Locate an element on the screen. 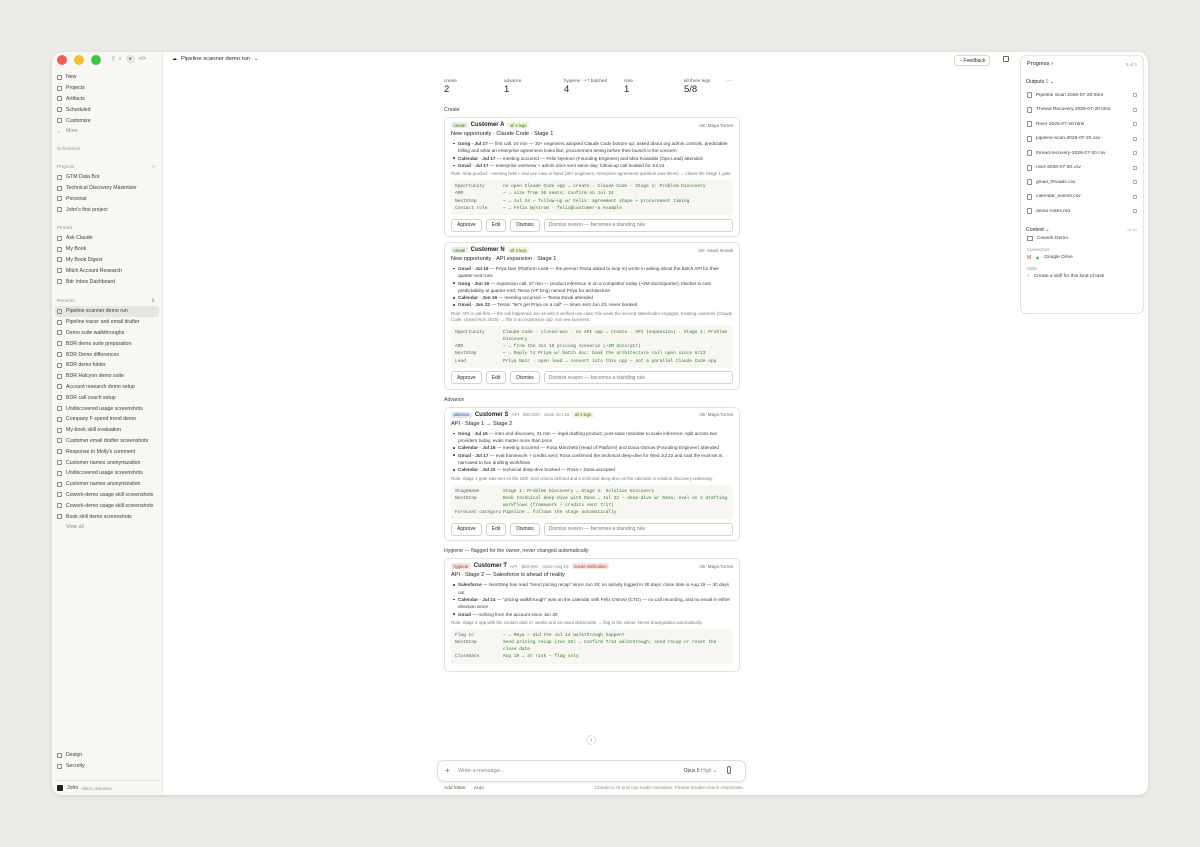 This screenshot has width=1200, height=847. output-file: demo-notes.md is located at coordinates (1082, 211).